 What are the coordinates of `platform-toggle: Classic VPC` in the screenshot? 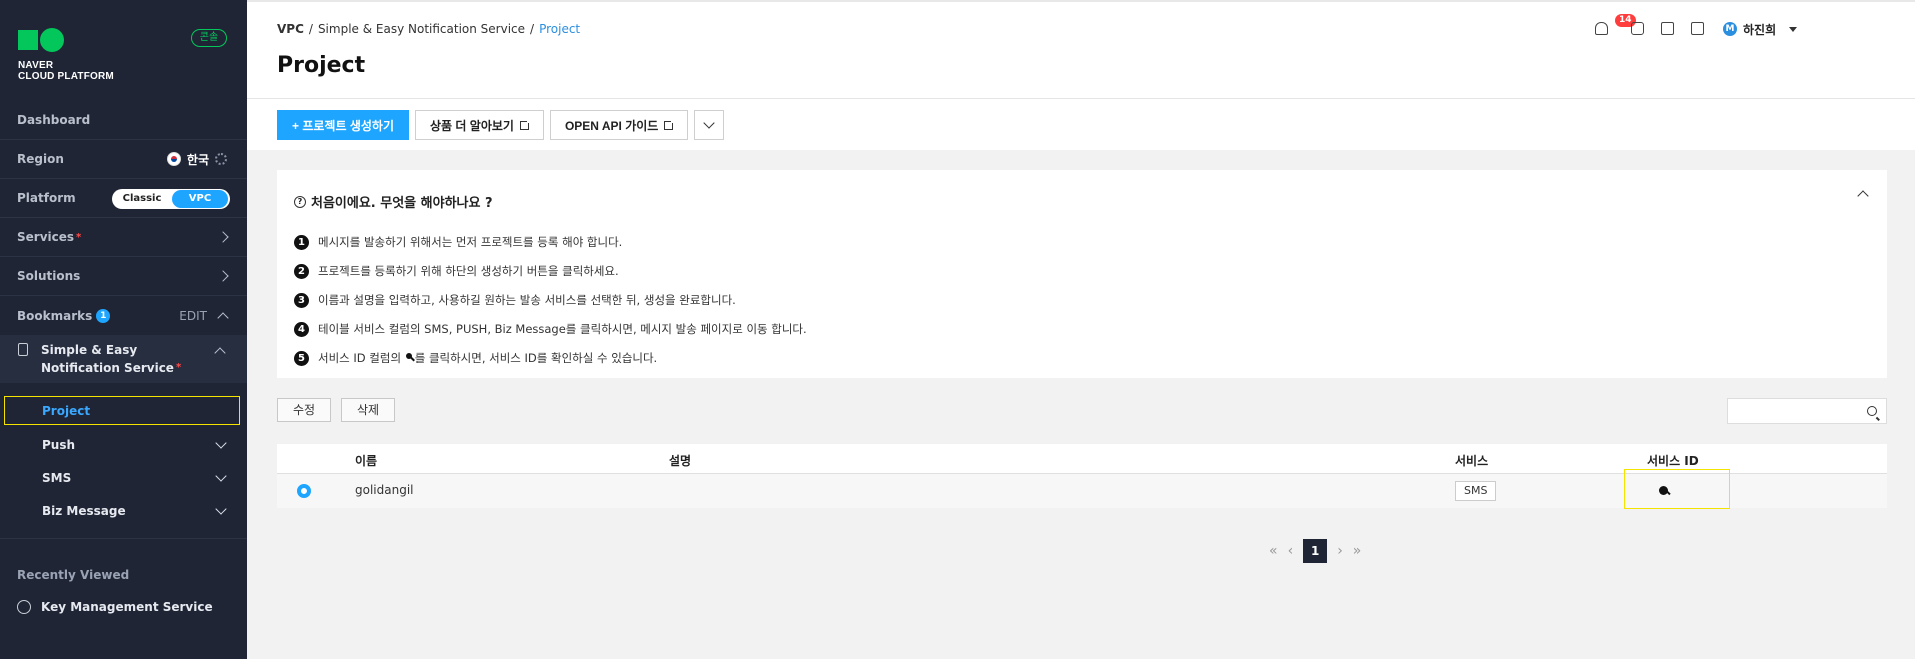 It's located at (171, 199).